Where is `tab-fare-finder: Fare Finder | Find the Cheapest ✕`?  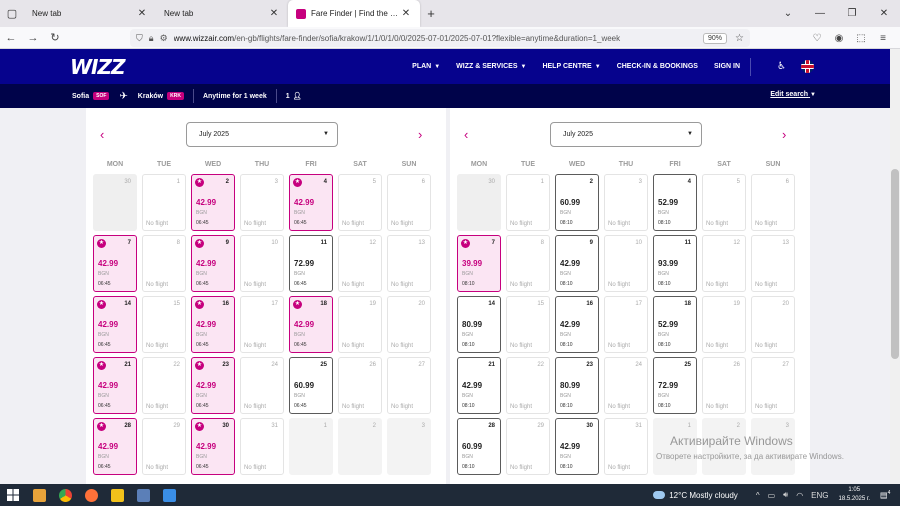 tab-fare-finder: Fare Finder | Find the Cheapest ✕ is located at coordinates (354, 13).